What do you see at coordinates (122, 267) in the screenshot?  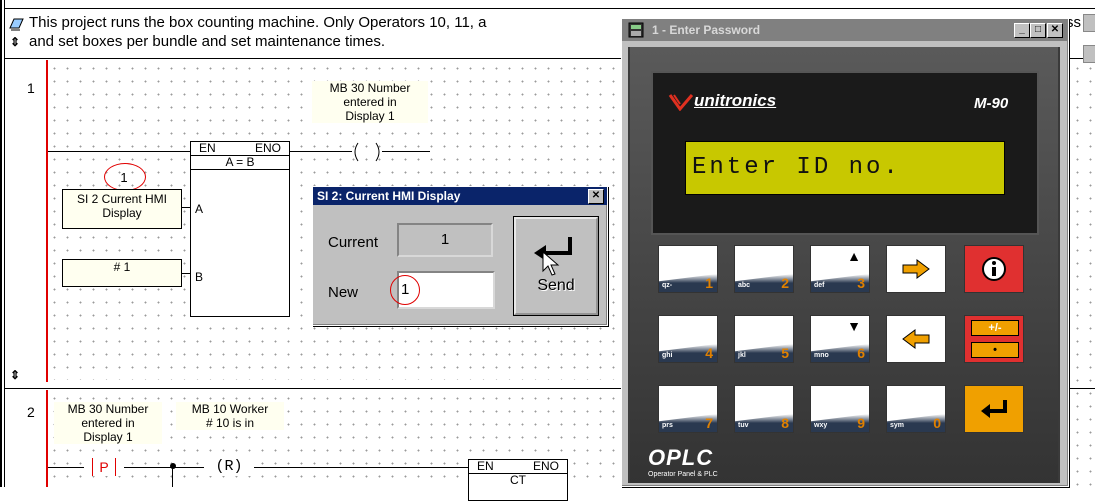 I see `operand-line: # 1` at bounding box center [122, 267].